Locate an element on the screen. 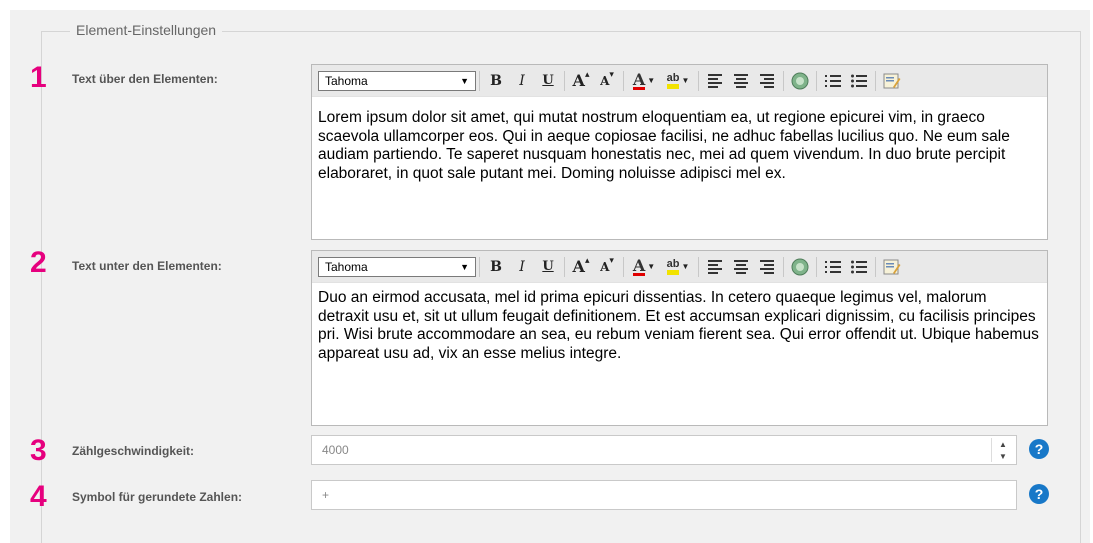 The width and height of the screenshot is (1093, 543). field-label-text-below: Text unter den Elementen: is located at coordinates (147, 266).